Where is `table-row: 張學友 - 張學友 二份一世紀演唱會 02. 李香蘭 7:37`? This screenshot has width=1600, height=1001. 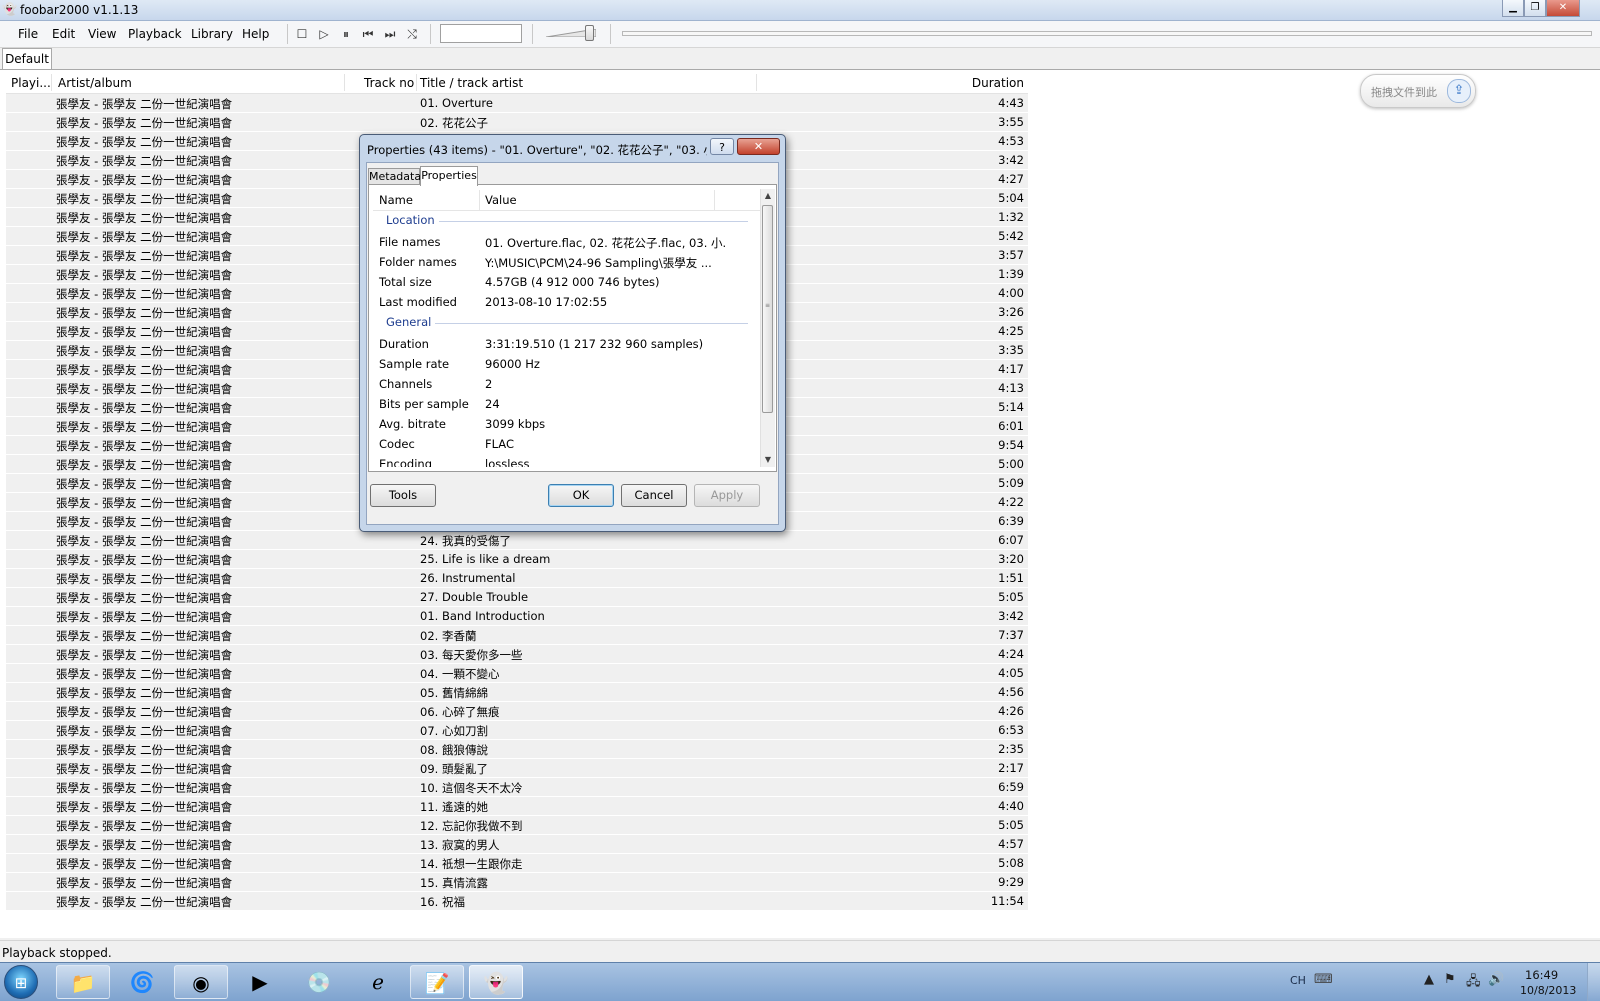
table-row: 張學友 - 張學友 二份一世紀演唱會 02. 李香蘭 7:37 is located at coordinates (517, 635).